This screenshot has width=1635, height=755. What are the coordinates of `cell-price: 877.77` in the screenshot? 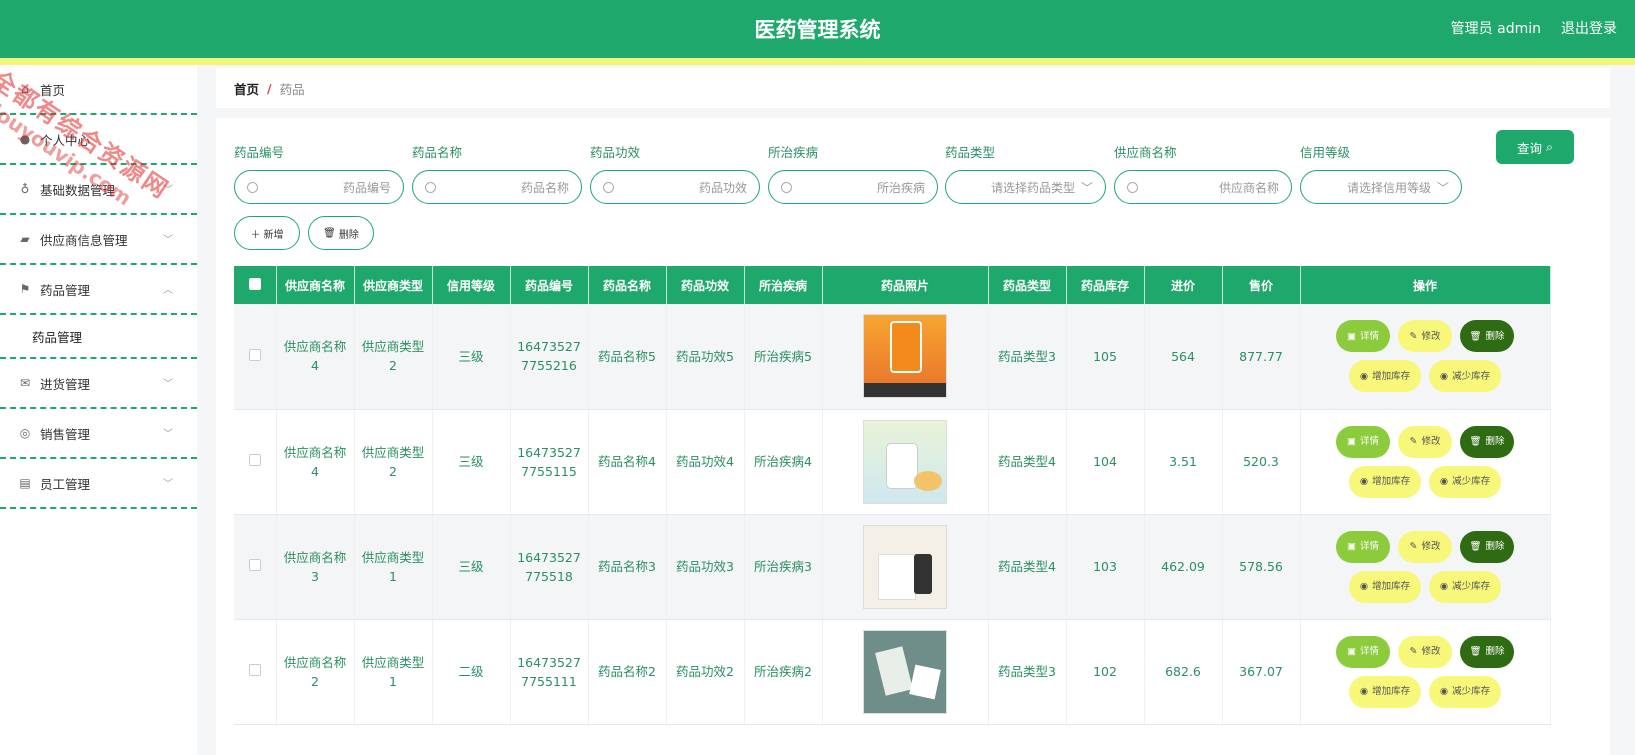 It's located at (1261, 357).